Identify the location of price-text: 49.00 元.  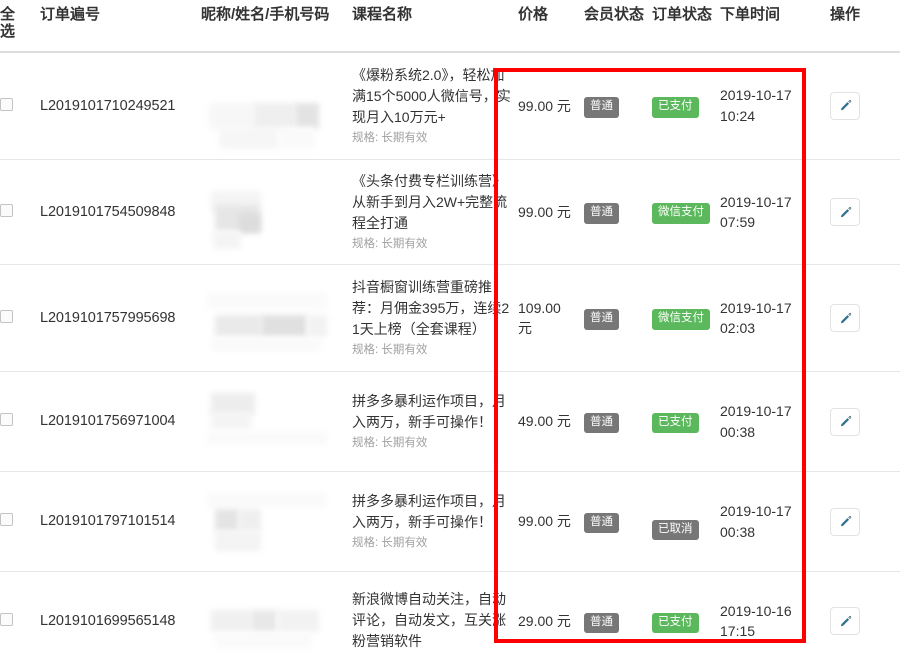
(544, 421).